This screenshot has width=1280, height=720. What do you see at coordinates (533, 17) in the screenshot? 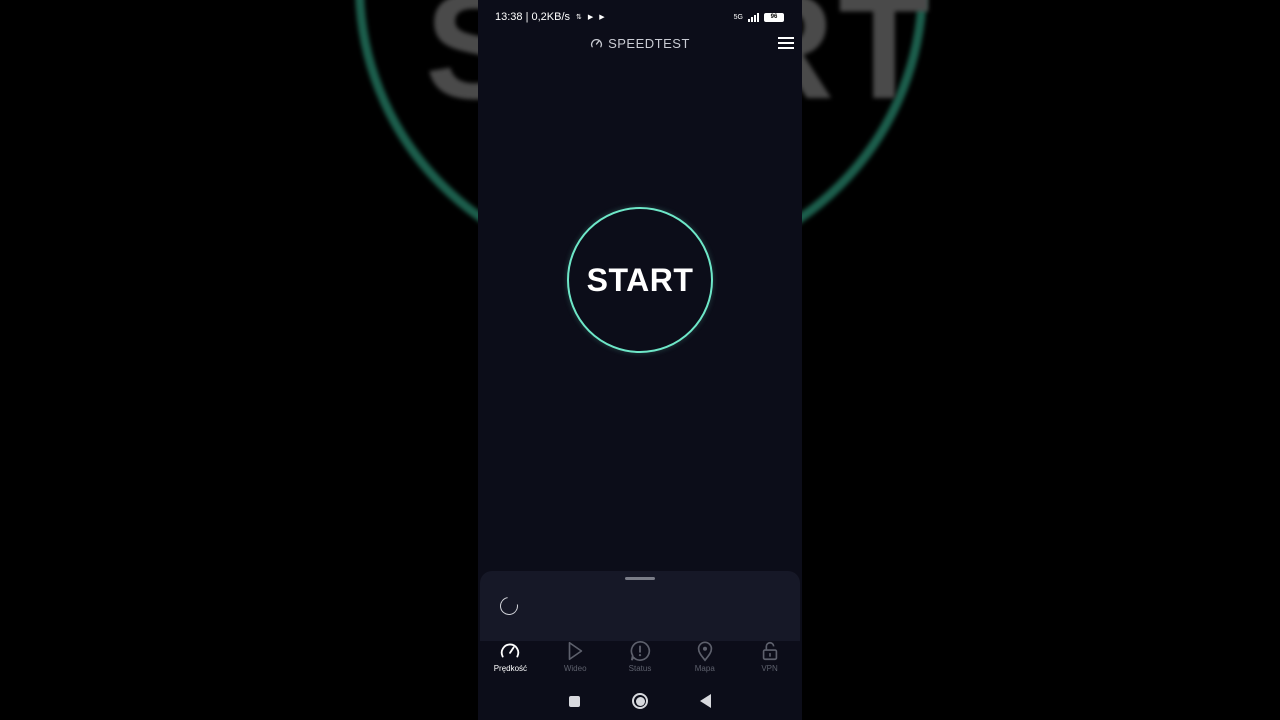
I see `status-time-speed: 13:38 | 0,2KB/s` at bounding box center [533, 17].